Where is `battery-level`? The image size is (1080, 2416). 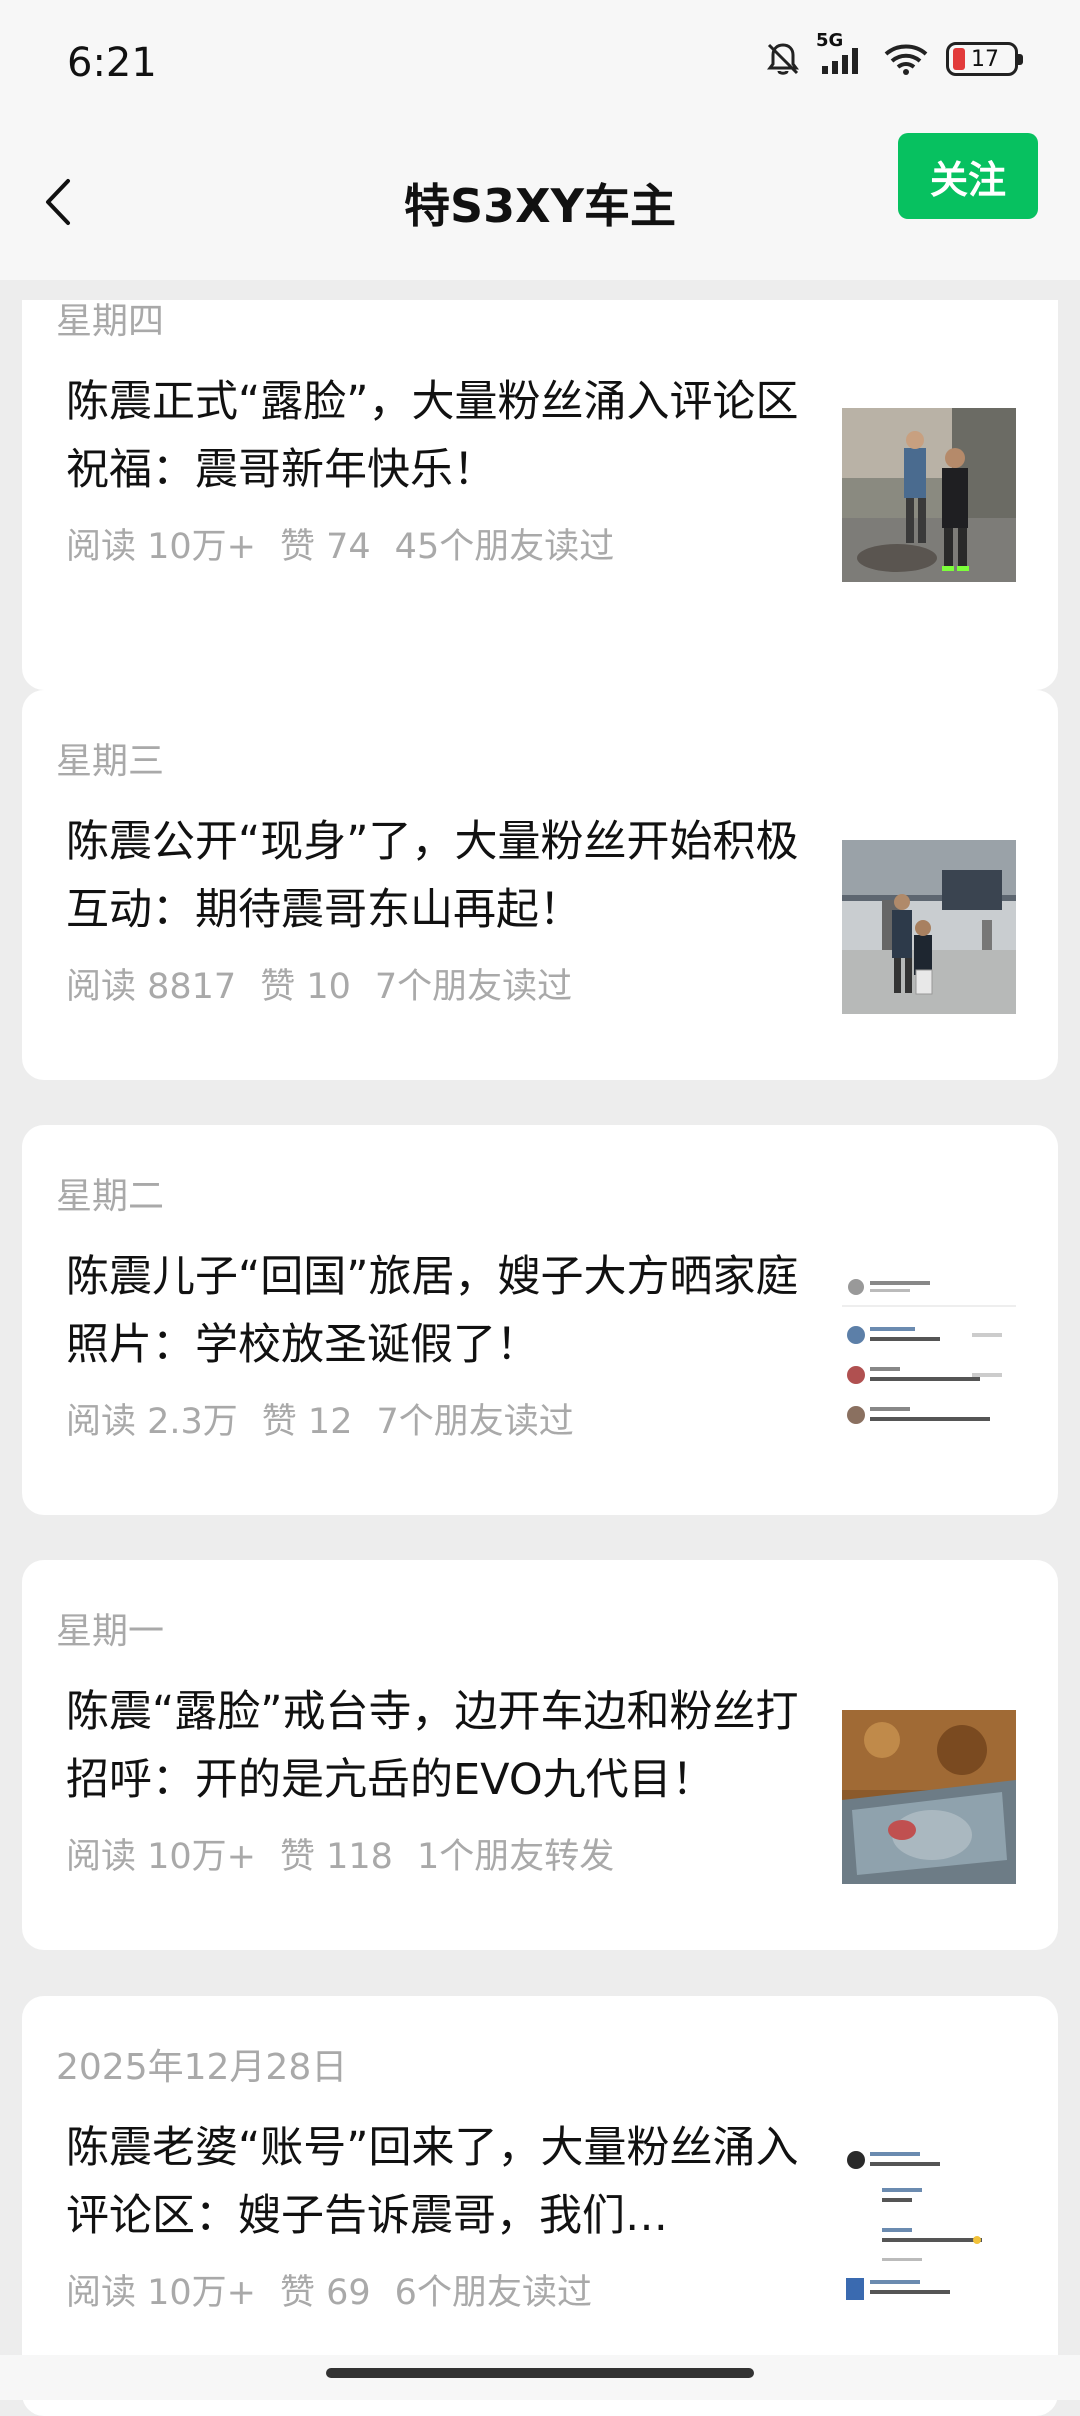
battery-level is located at coordinates (959, 59).